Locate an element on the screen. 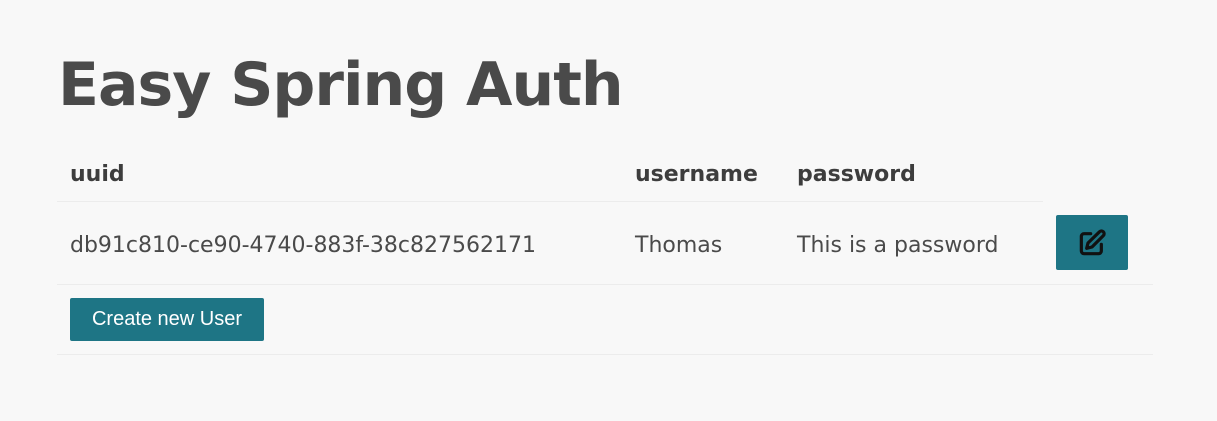 This screenshot has height=421, width=1217. edit-user-button is located at coordinates (1092, 242).